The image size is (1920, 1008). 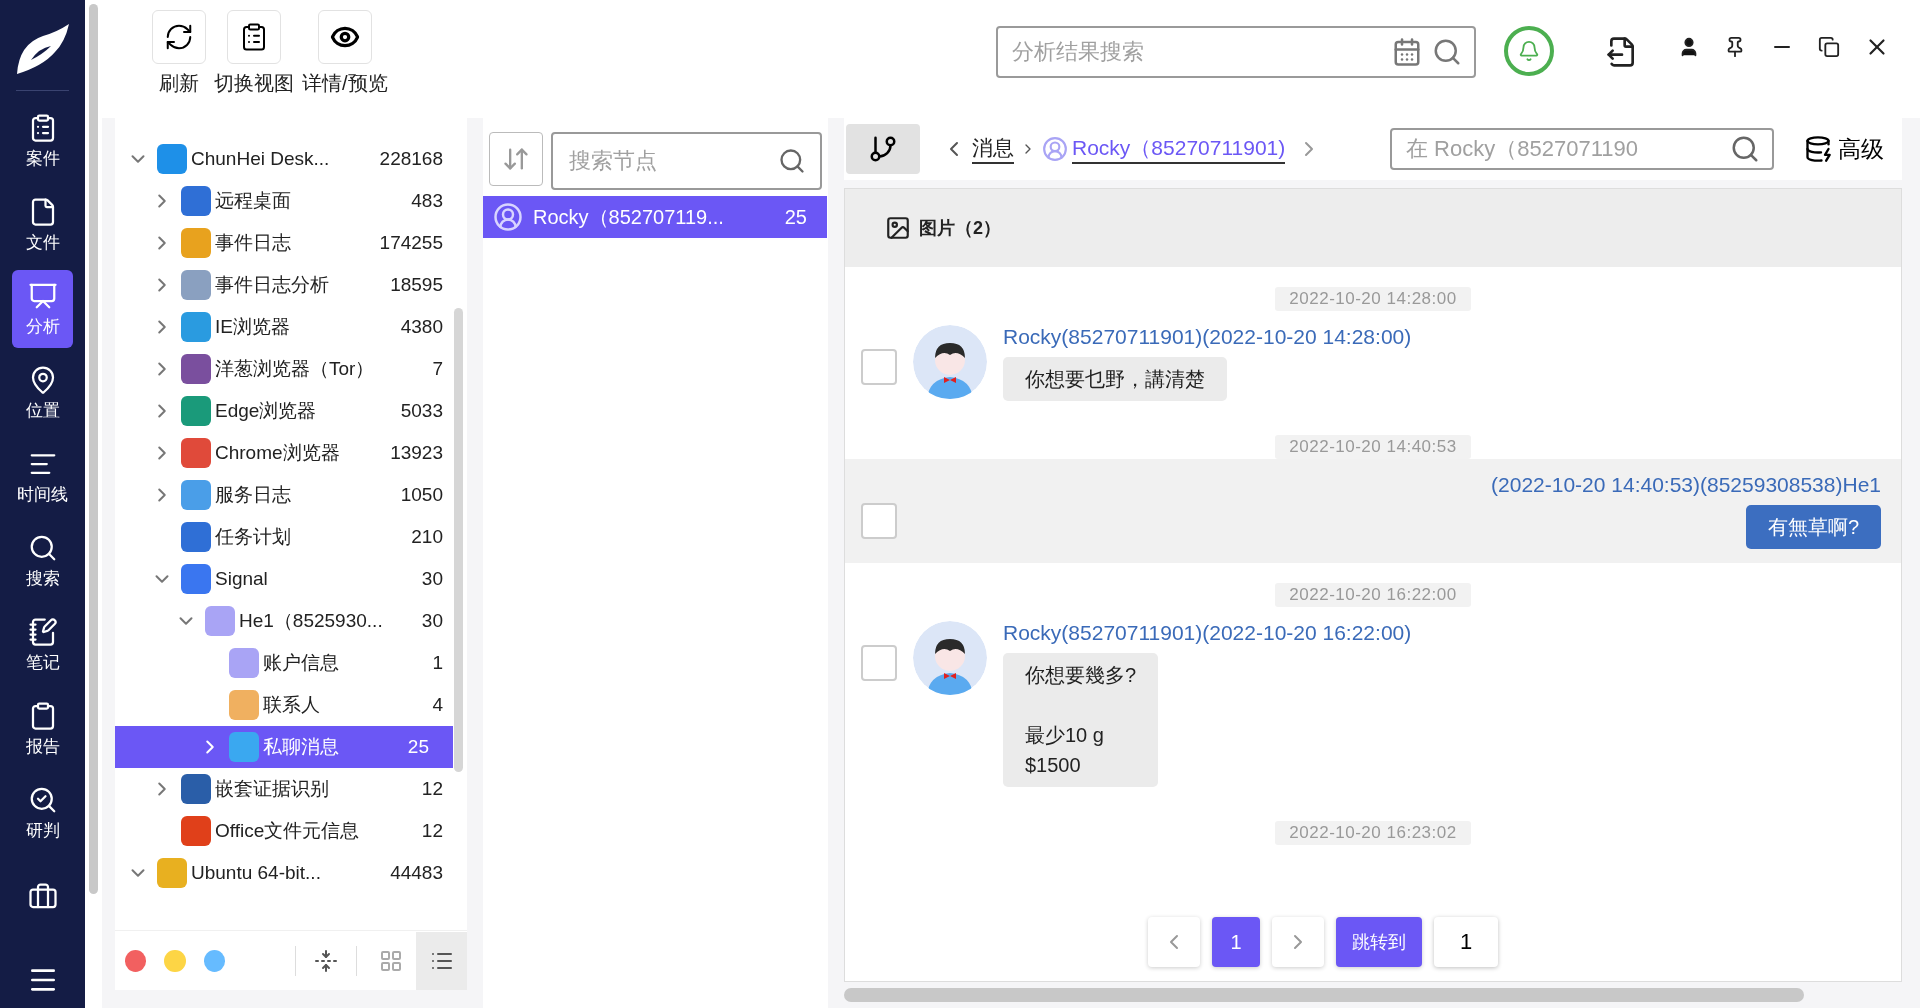 What do you see at coordinates (42, 561) in the screenshot?
I see `nav-item: 搜索` at bounding box center [42, 561].